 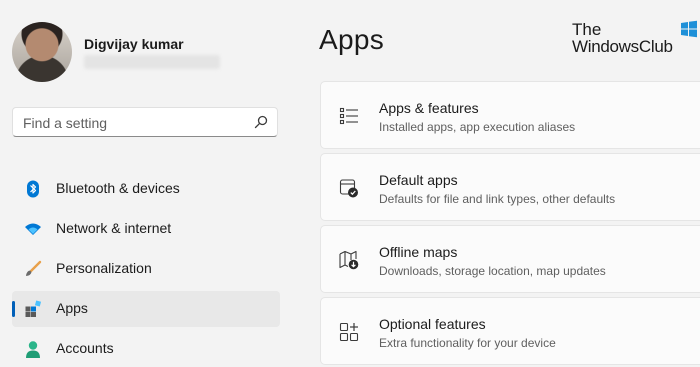 I want to click on page-title: Apps, so click(x=352, y=39).